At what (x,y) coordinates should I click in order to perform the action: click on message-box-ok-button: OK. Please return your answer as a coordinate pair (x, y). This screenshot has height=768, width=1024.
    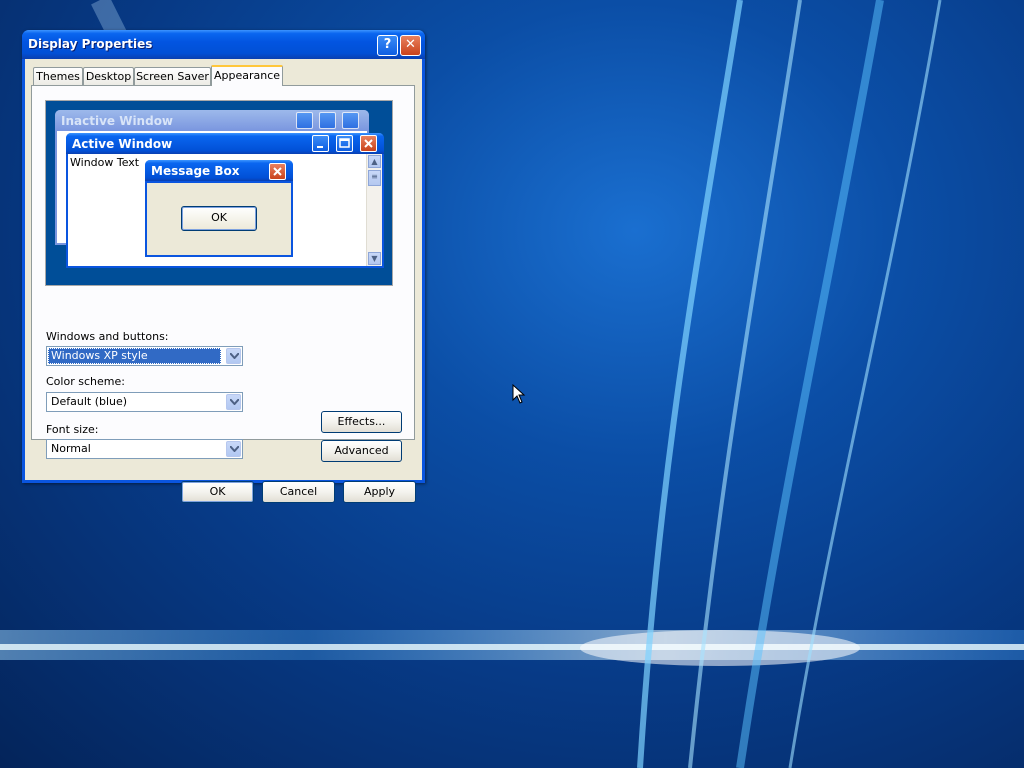
    Looking at the image, I should click on (219, 218).